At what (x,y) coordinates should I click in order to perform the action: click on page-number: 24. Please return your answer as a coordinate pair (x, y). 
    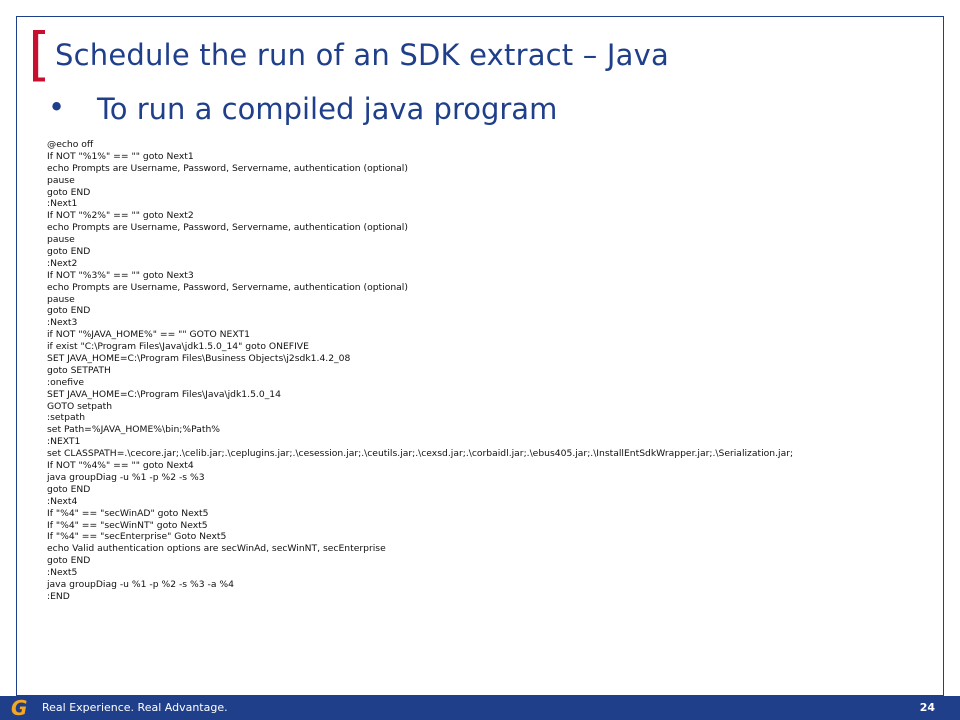
    Looking at the image, I should click on (927, 707).